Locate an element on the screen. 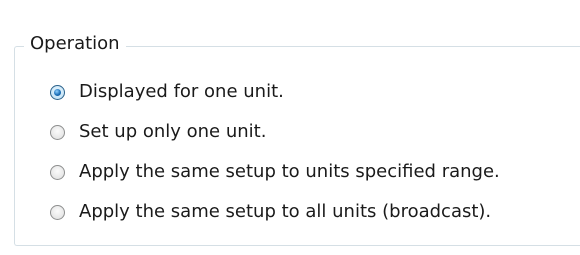 Image resolution: width=580 pixels, height=255 pixels. radio-button-selected-icon is located at coordinates (57, 92).